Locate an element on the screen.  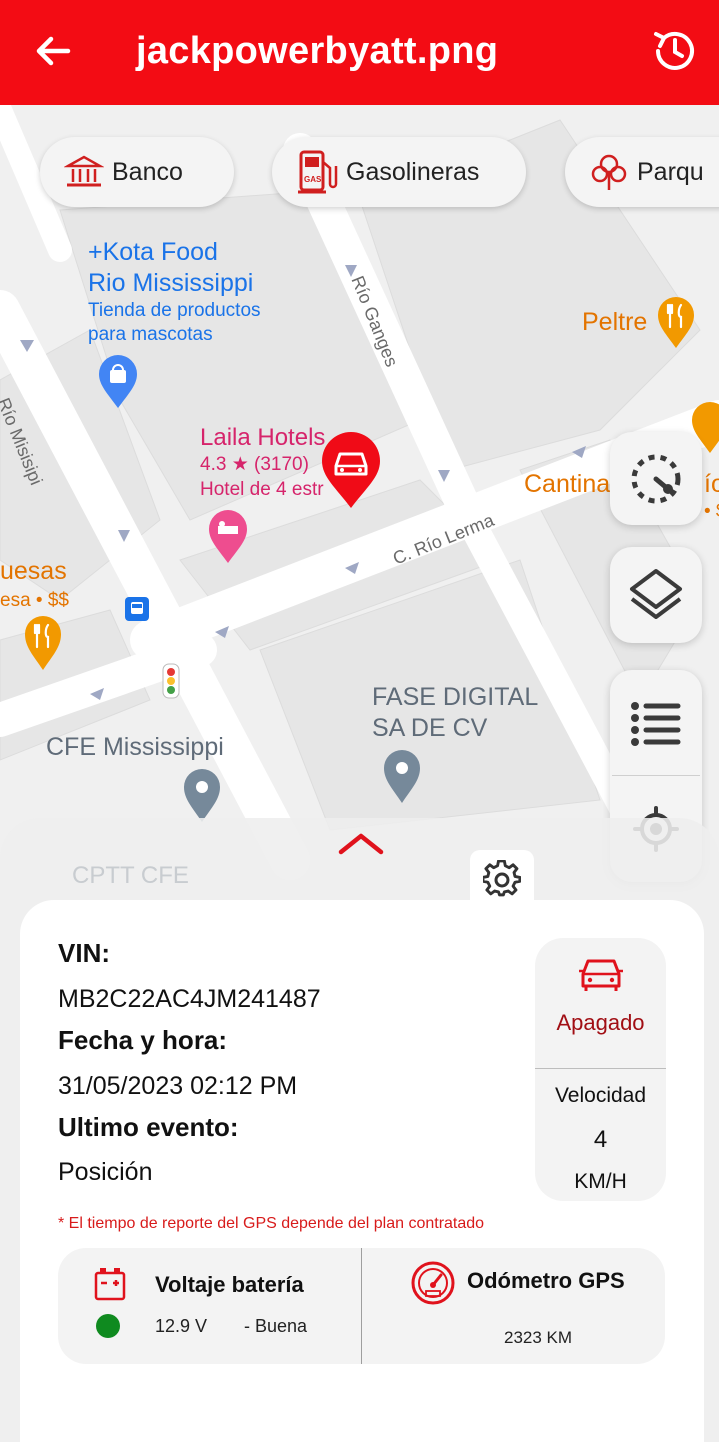
shopping-pin-icon is located at coordinates (118, 381).